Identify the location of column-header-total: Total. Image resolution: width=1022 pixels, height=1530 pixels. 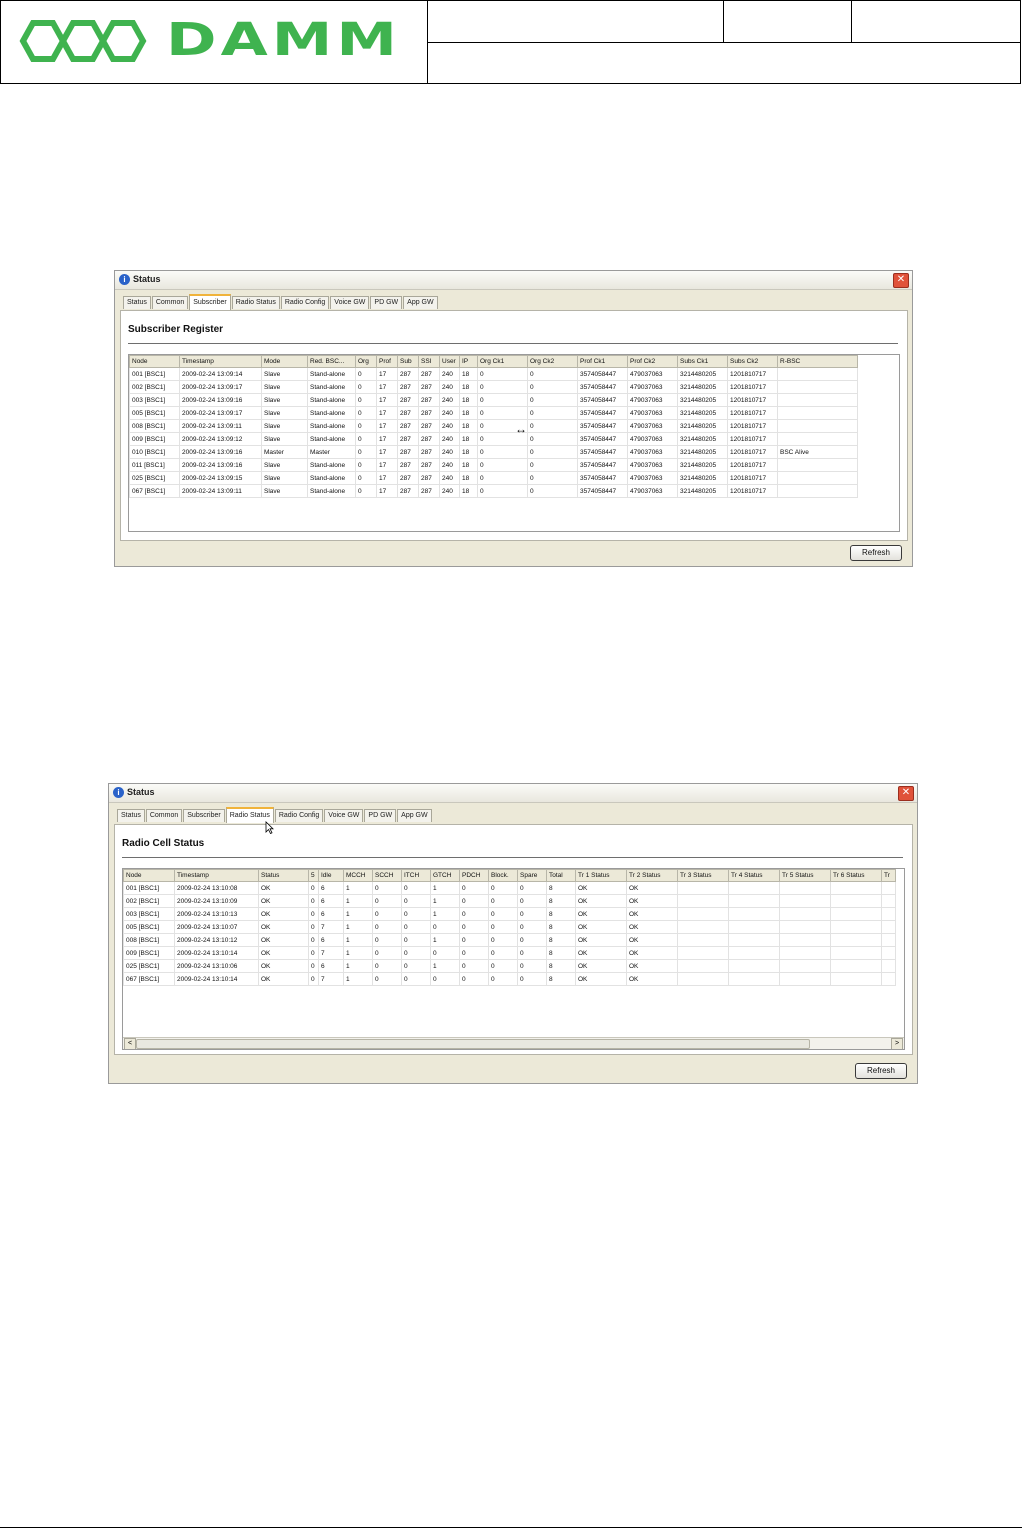
(561, 875).